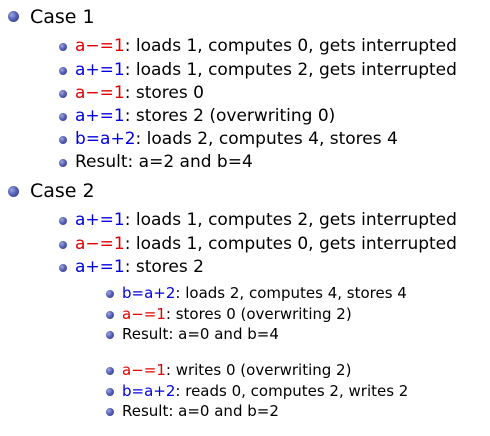 This screenshot has height=436, width=490. What do you see at coordinates (100, 70) in the screenshot?
I see `case-1-item-2-code: a+=1` at bounding box center [100, 70].